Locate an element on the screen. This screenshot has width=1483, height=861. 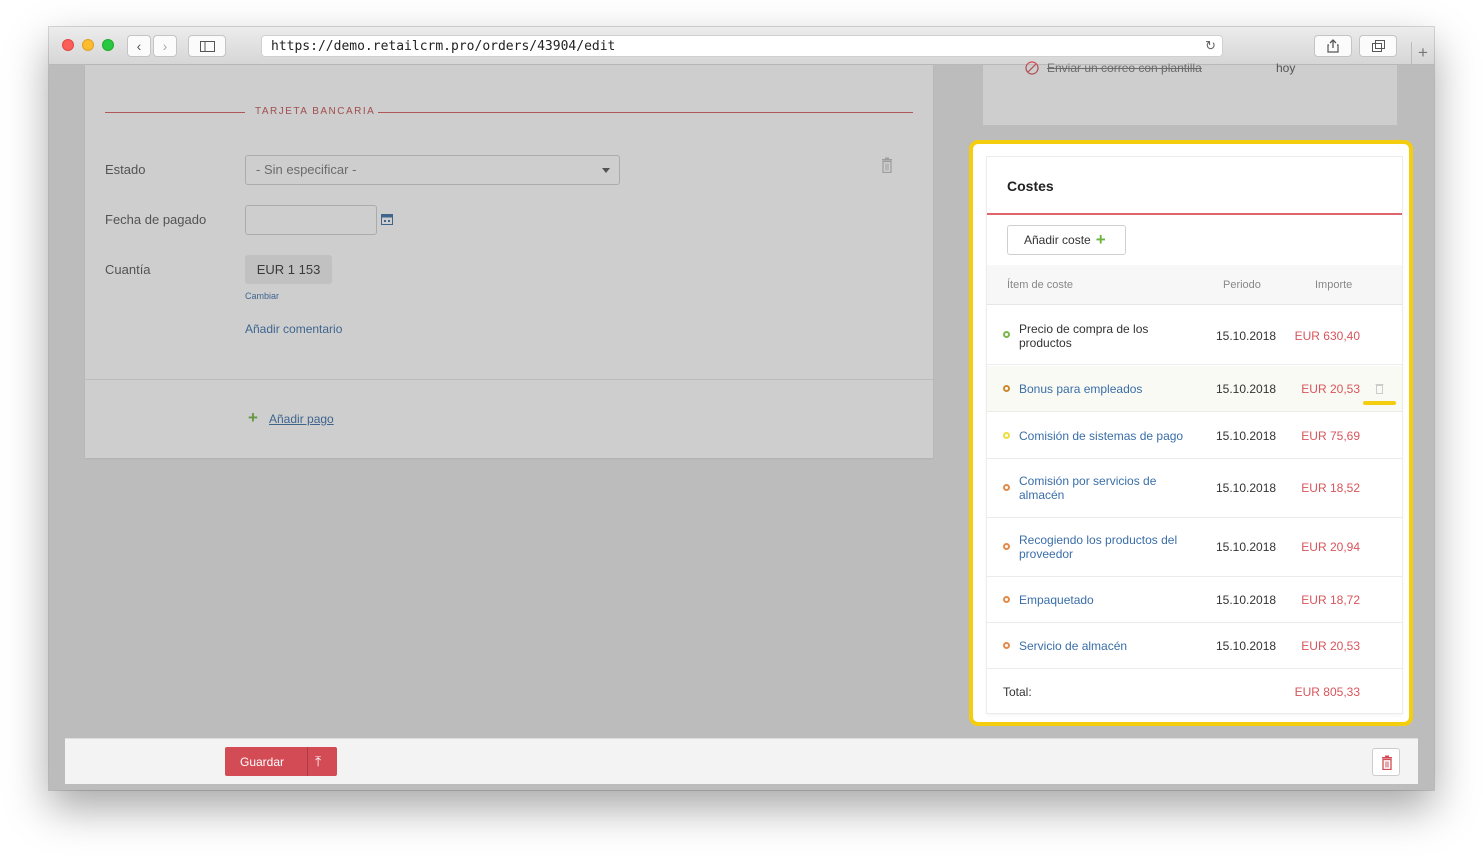
sidebar-icon is located at coordinates (207, 46).